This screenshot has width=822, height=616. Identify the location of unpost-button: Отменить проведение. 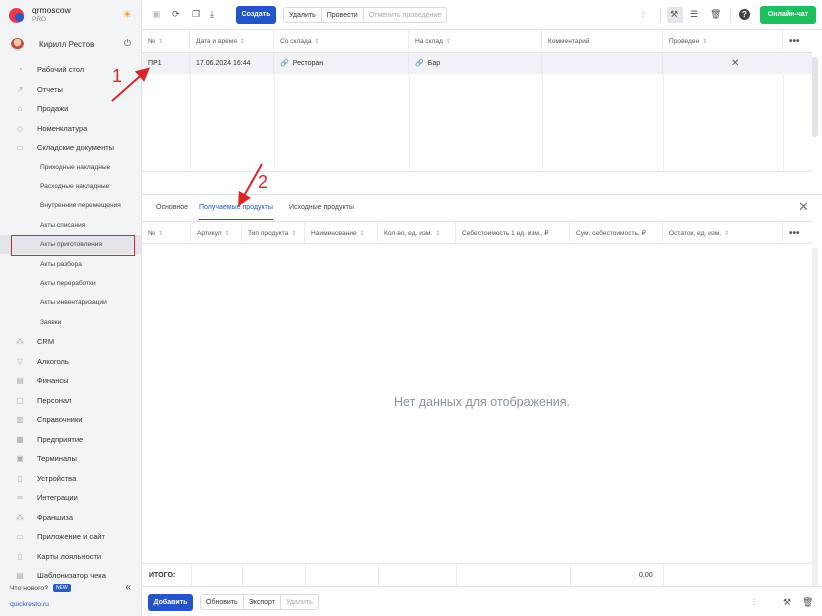
(405, 15).